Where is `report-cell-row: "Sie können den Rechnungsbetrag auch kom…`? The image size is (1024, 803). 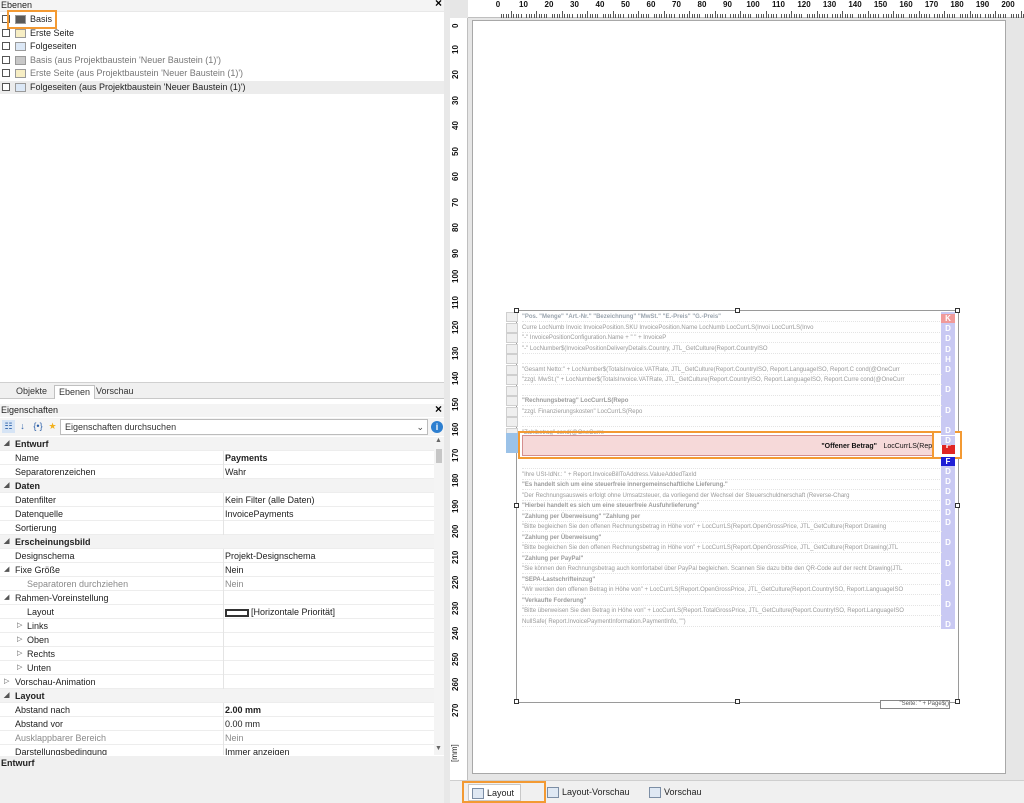
report-cell-row: "Sie können den Rechnungsbetrag auch kom… is located at coordinates (732, 569).